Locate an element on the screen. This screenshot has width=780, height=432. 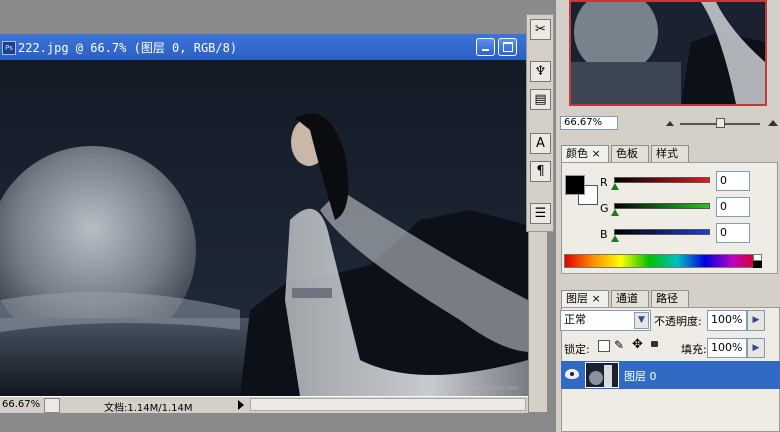
fill-arrow-icon: ▶ is located at coordinates (756, 348).